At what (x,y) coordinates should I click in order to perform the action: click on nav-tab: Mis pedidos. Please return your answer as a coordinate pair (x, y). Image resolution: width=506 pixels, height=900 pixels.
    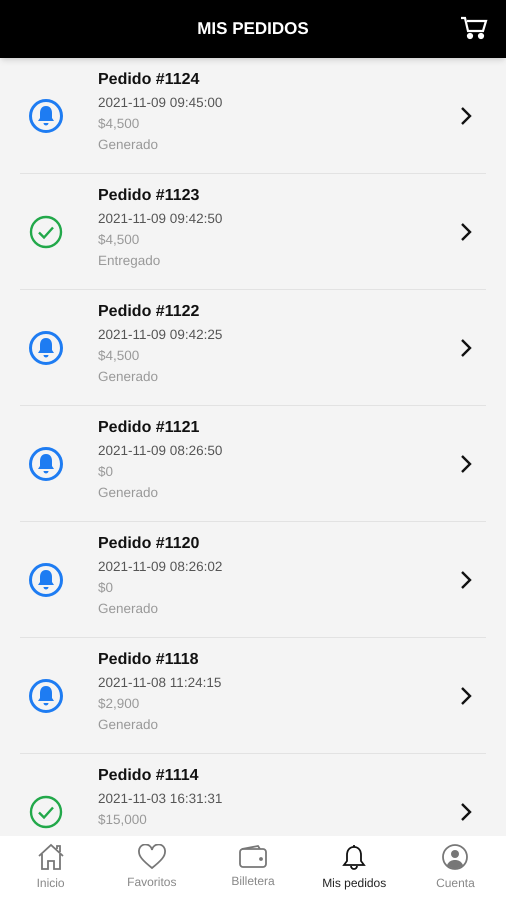
    Looking at the image, I should click on (354, 868).